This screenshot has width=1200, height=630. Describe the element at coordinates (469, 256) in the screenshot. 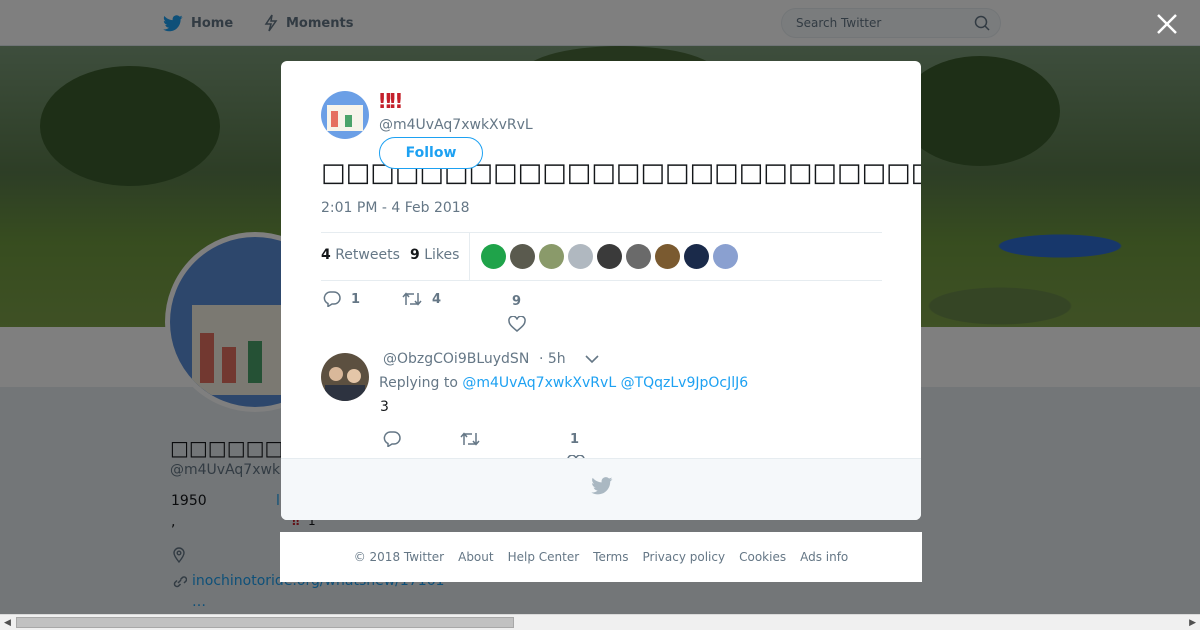

I see `stats-divider` at that location.